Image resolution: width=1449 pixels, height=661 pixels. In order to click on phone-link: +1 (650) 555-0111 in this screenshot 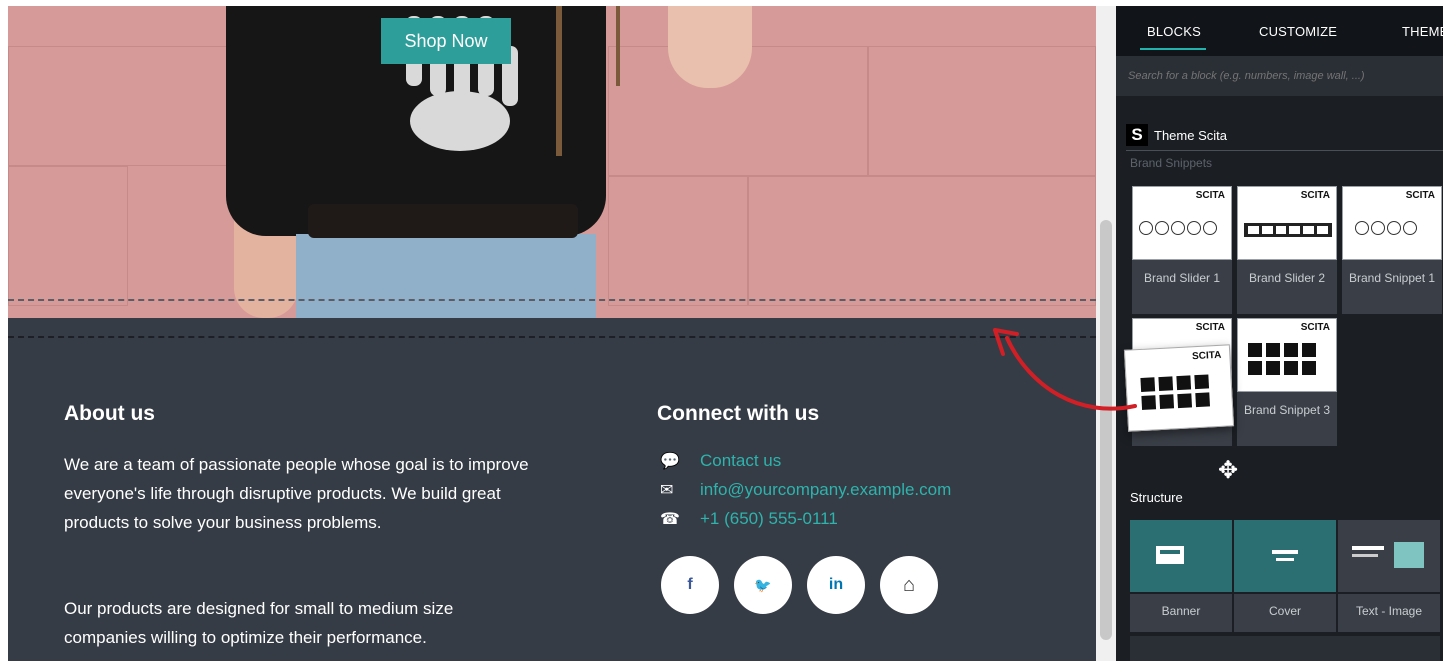, I will do `click(769, 519)`.